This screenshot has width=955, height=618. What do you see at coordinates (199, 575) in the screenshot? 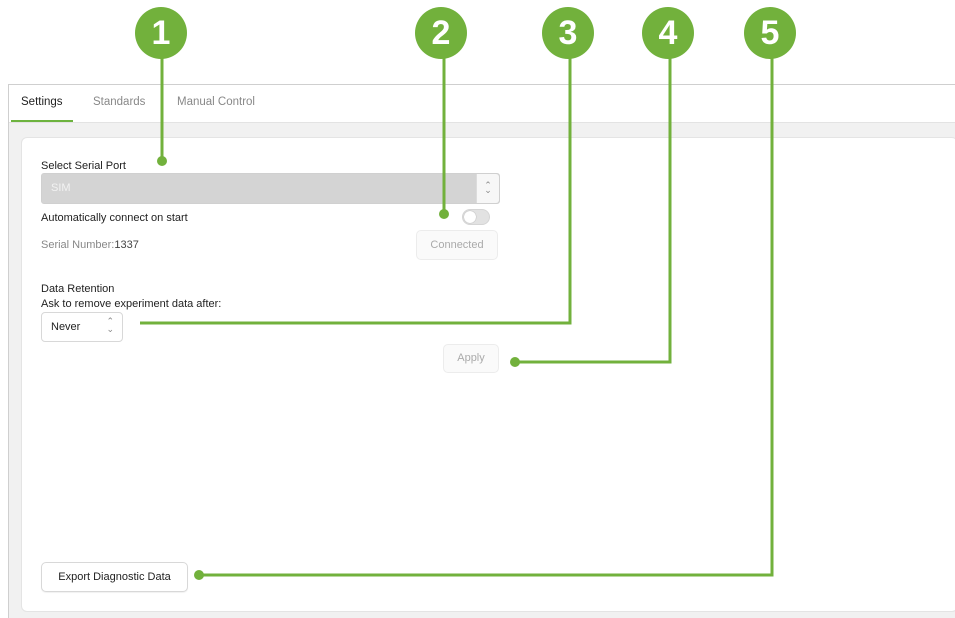
I see `callout-5-dot` at bounding box center [199, 575].